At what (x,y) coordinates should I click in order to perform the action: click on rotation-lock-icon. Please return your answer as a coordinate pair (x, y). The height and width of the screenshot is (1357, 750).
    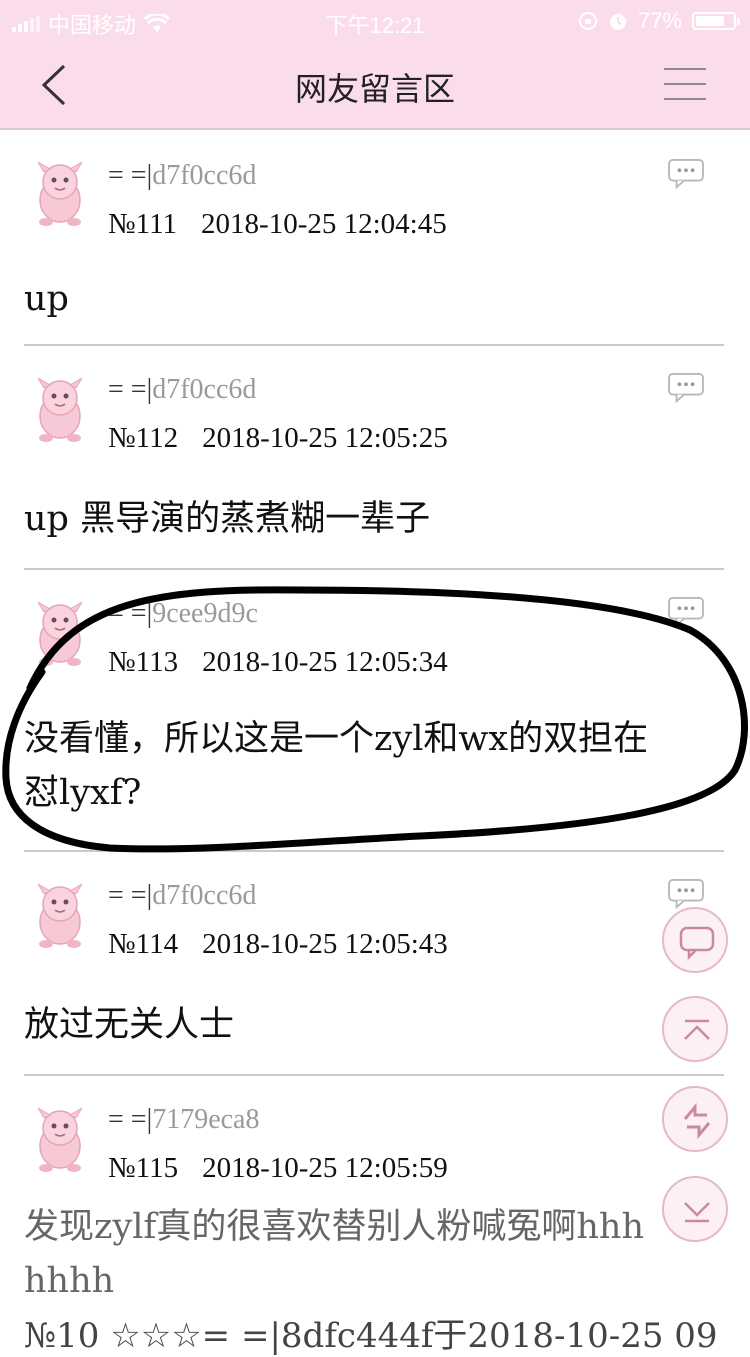
    Looking at the image, I should click on (587, 21).